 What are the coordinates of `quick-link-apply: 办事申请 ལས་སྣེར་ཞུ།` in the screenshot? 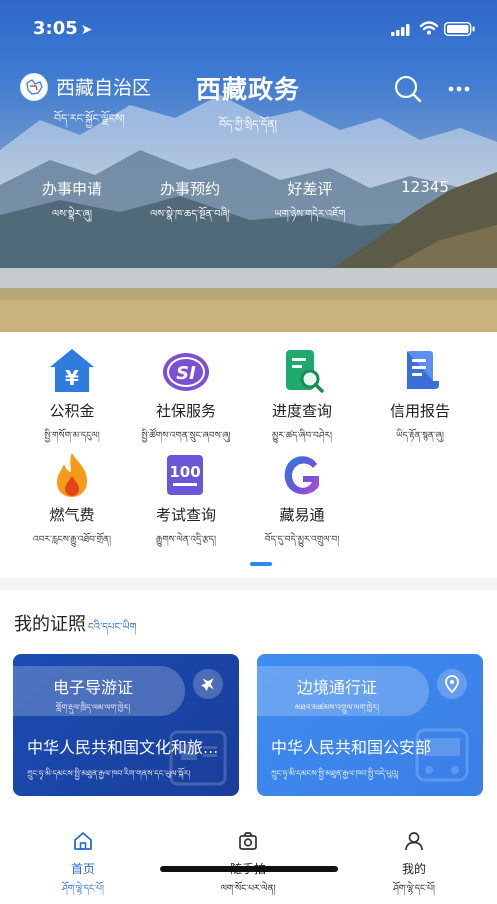 It's located at (72, 204).